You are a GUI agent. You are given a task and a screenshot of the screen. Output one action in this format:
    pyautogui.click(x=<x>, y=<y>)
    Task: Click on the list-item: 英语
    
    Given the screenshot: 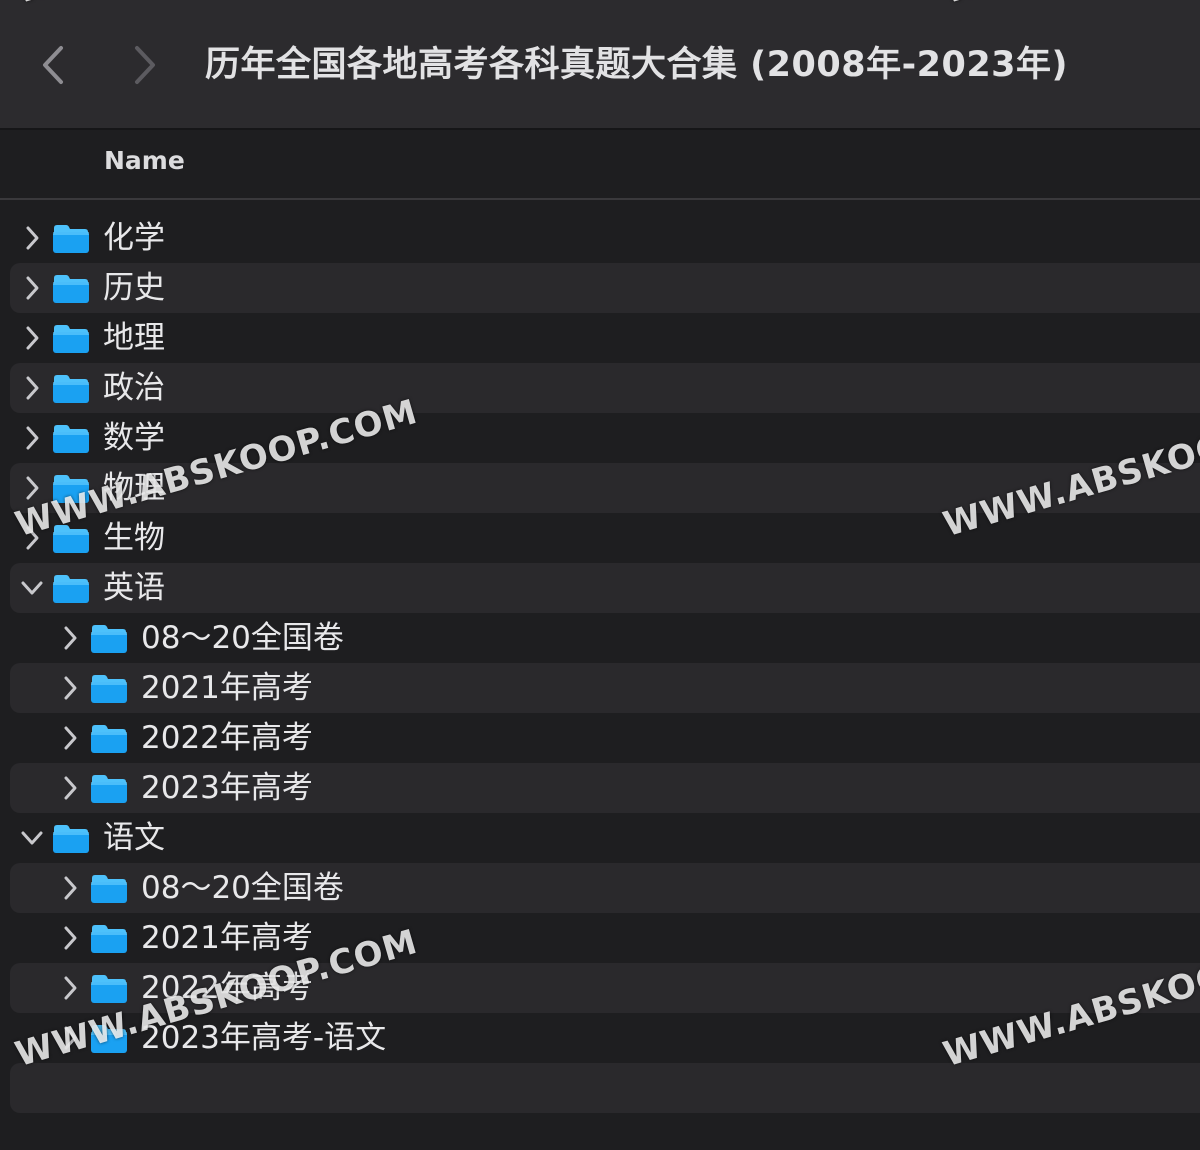 What is the action you would take?
    pyautogui.click(x=605, y=588)
    